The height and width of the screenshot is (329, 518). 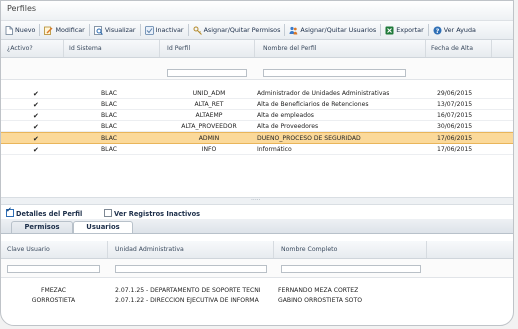 What do you see at coordinates (22, 8) in the screenshot?
I see `window-title: Perfiles` at bounding box center [22, 8].